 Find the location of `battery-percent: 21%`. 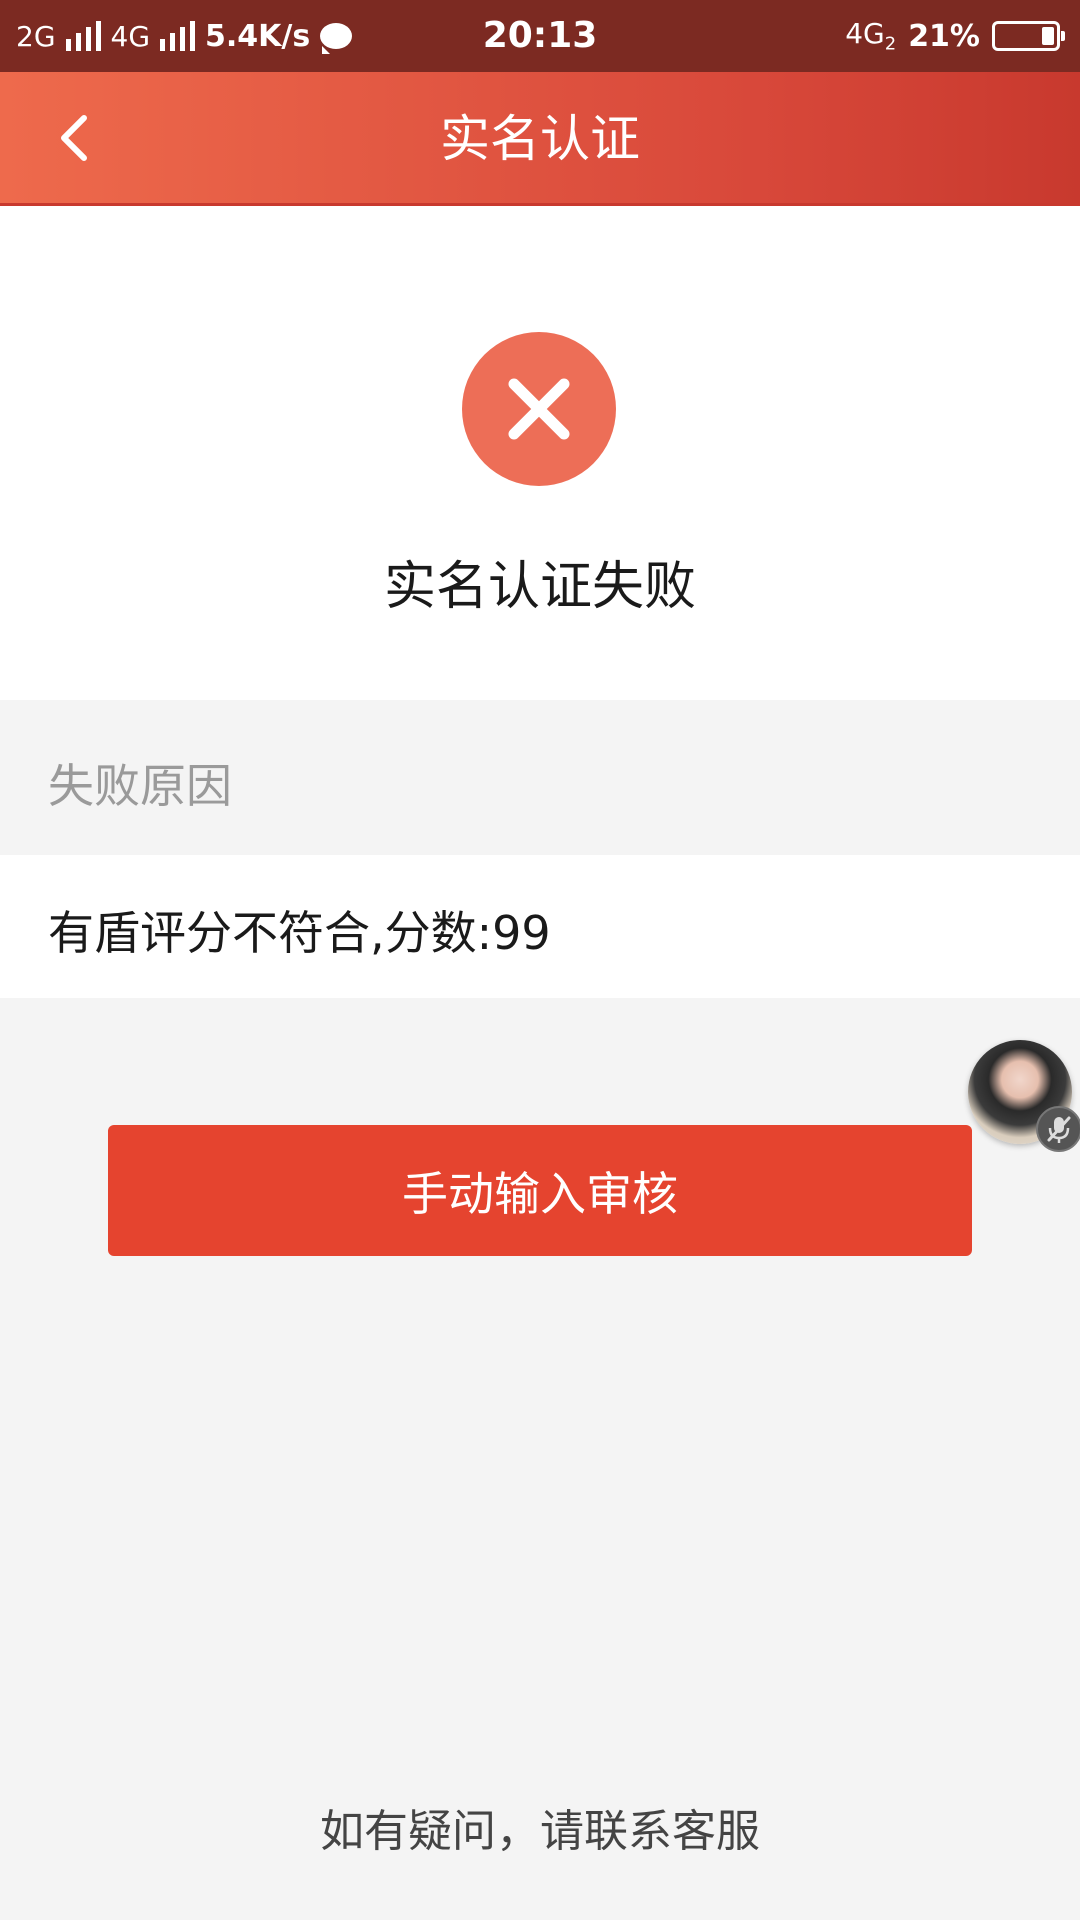

battery-percent: 21% is located at coordinates (944, 36).